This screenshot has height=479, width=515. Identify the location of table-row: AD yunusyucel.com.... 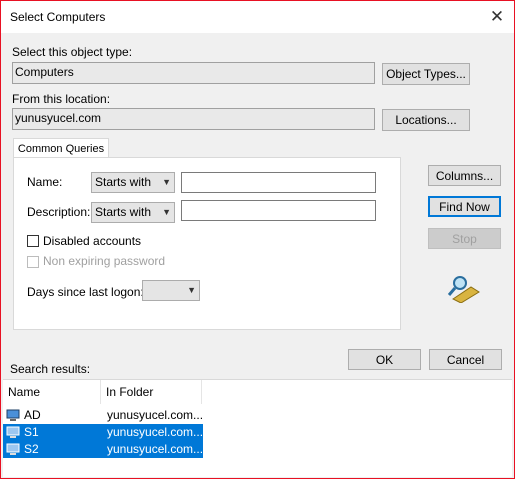
(103, 415).